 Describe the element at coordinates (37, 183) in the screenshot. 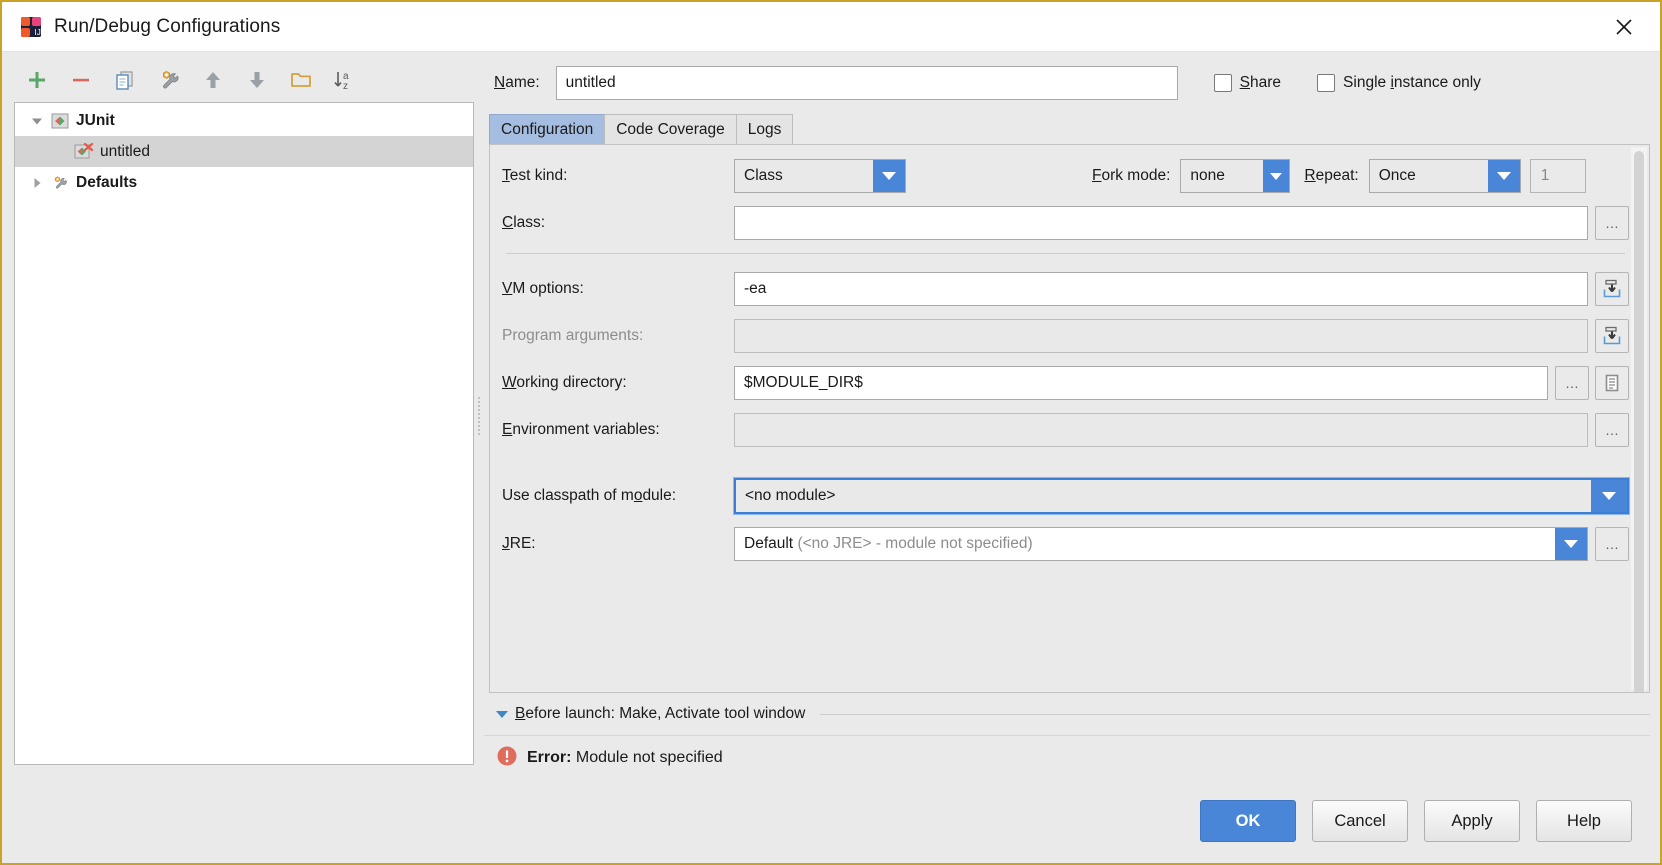

I see `chevron-right-icon` at that location.